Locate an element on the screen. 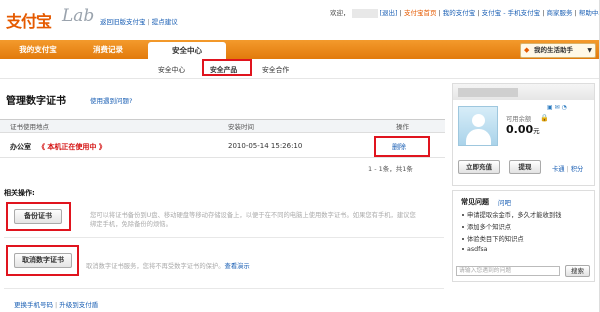 This screenshot has height=312, width=600. top-links: 返回旧版支付宝 | 提点建议 is located at coordinates (139, 21).